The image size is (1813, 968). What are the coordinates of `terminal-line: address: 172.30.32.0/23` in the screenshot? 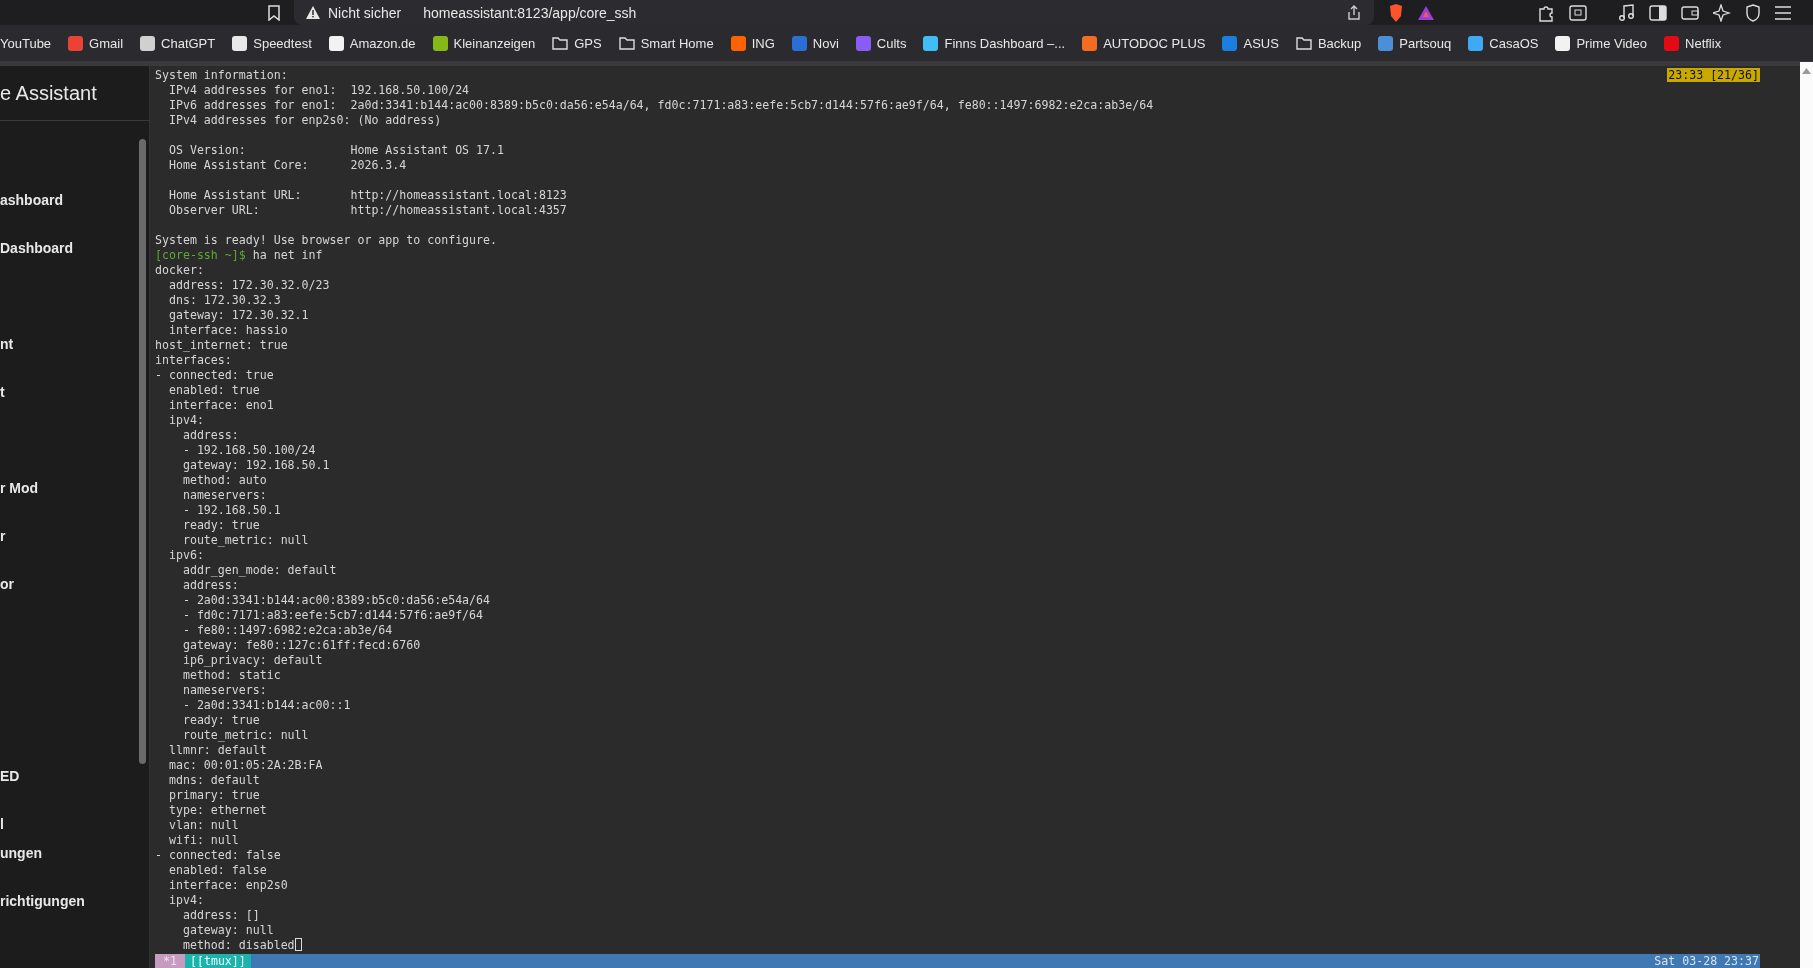 It's located at (248, 285).